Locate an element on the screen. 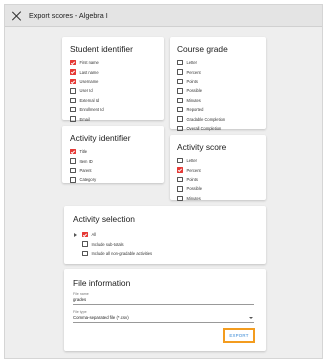 The height and width of the screenshot is (362, 328). activity-identifier-option-category: Category is located at coordinates (113, 179).